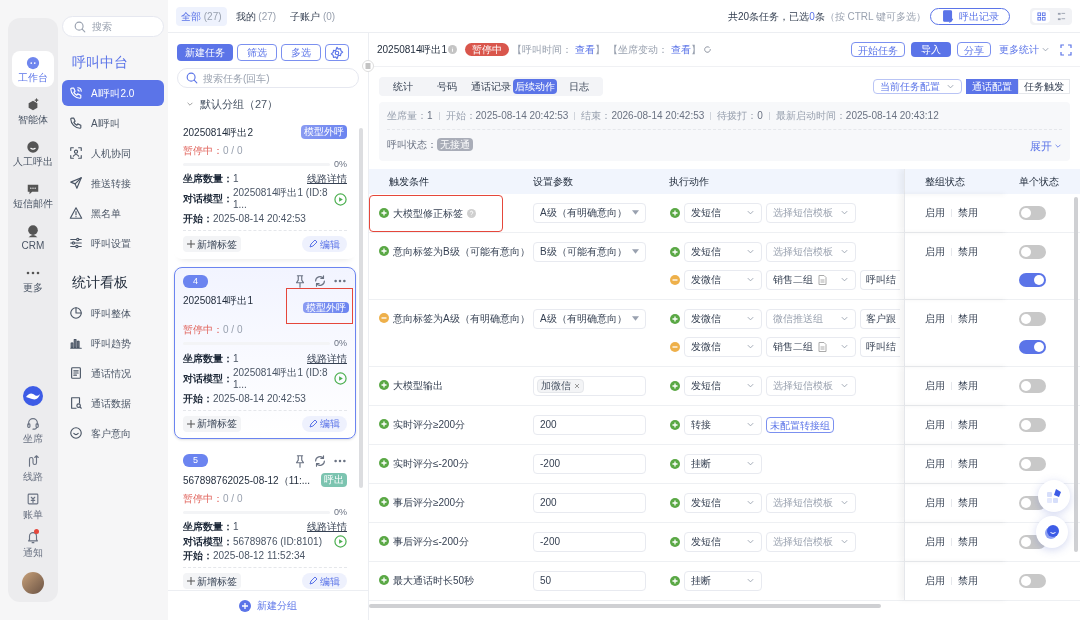 The image size is (1080, 620). What do you see at coordinates (974, 49) in the screenshot?
I see `action-button: 分享` at bounding box center [974, 49].